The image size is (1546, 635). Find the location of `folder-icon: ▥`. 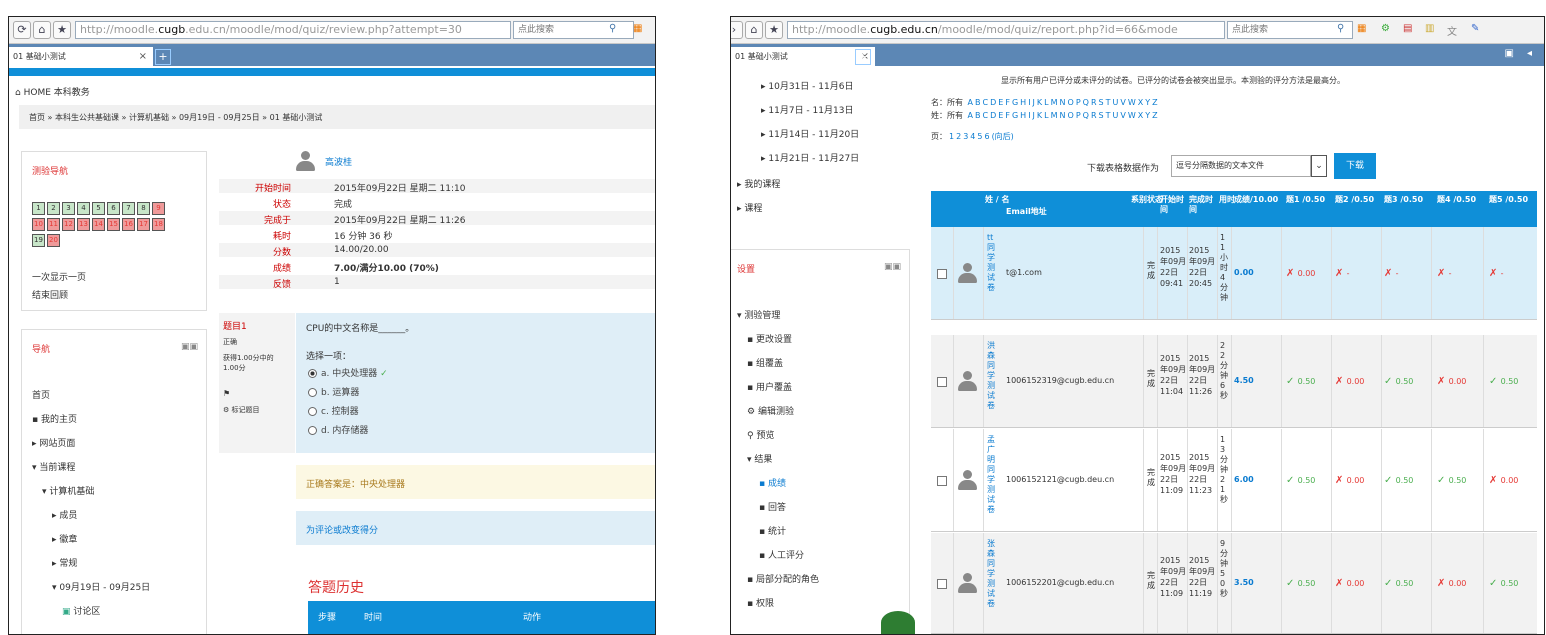

folder-icon: ▥ is located at coordinates (1429, 28).